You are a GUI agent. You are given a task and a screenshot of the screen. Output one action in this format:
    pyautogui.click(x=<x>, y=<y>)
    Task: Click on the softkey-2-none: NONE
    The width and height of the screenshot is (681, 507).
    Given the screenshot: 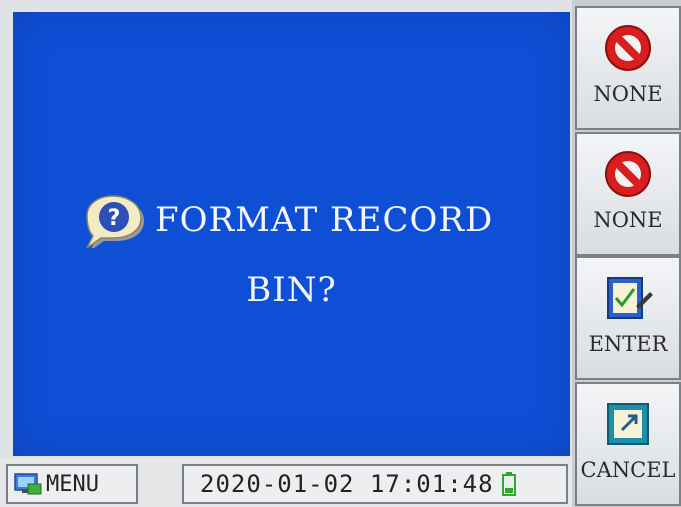 What is the action you would take?
    pyautogui.click(x=628, y=194)
    